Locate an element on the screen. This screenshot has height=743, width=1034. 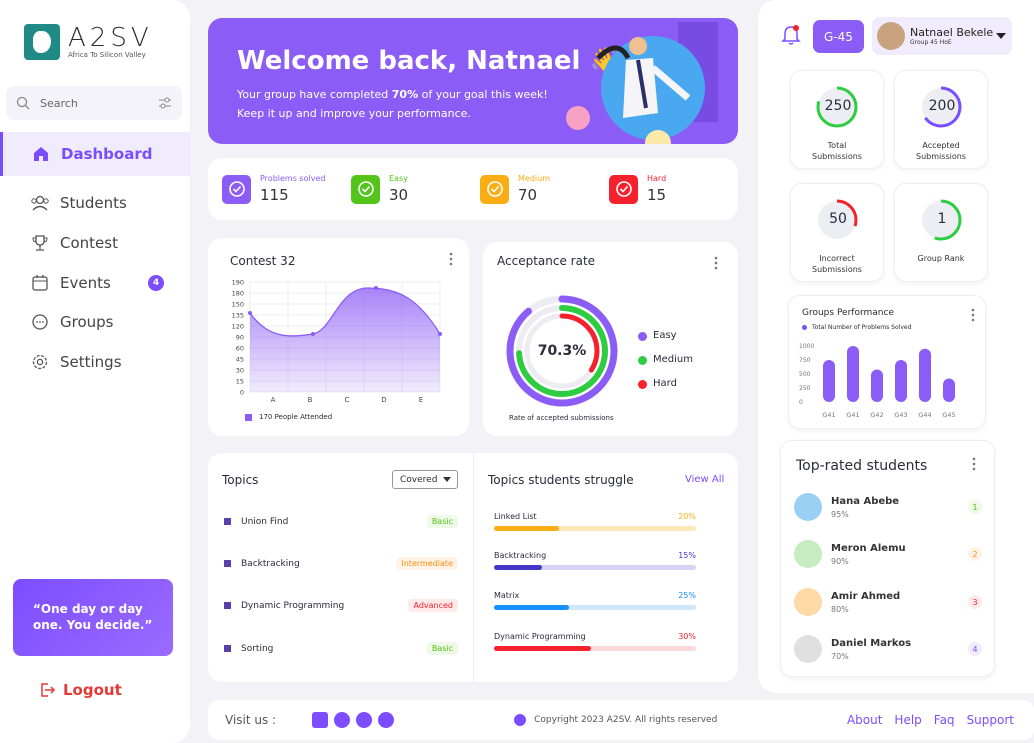
linkedin-icon is located at coordinates (386, 720).